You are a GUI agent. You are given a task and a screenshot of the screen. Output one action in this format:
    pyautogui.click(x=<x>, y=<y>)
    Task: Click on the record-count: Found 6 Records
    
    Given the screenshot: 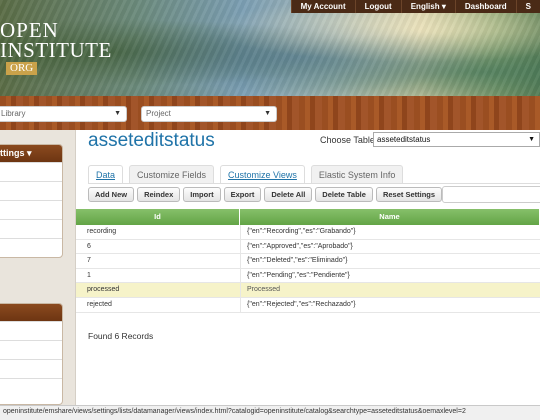 What is the action you would take?
    pyautogui.click(x=121, y=336)
    